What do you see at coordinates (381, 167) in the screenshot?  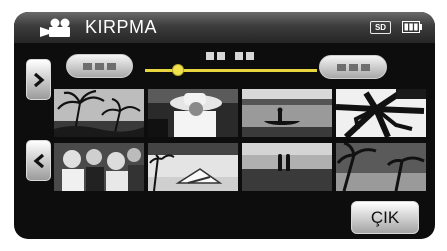 I see `thumbnail-palm-silhouette` at bounding box center [381, 167].